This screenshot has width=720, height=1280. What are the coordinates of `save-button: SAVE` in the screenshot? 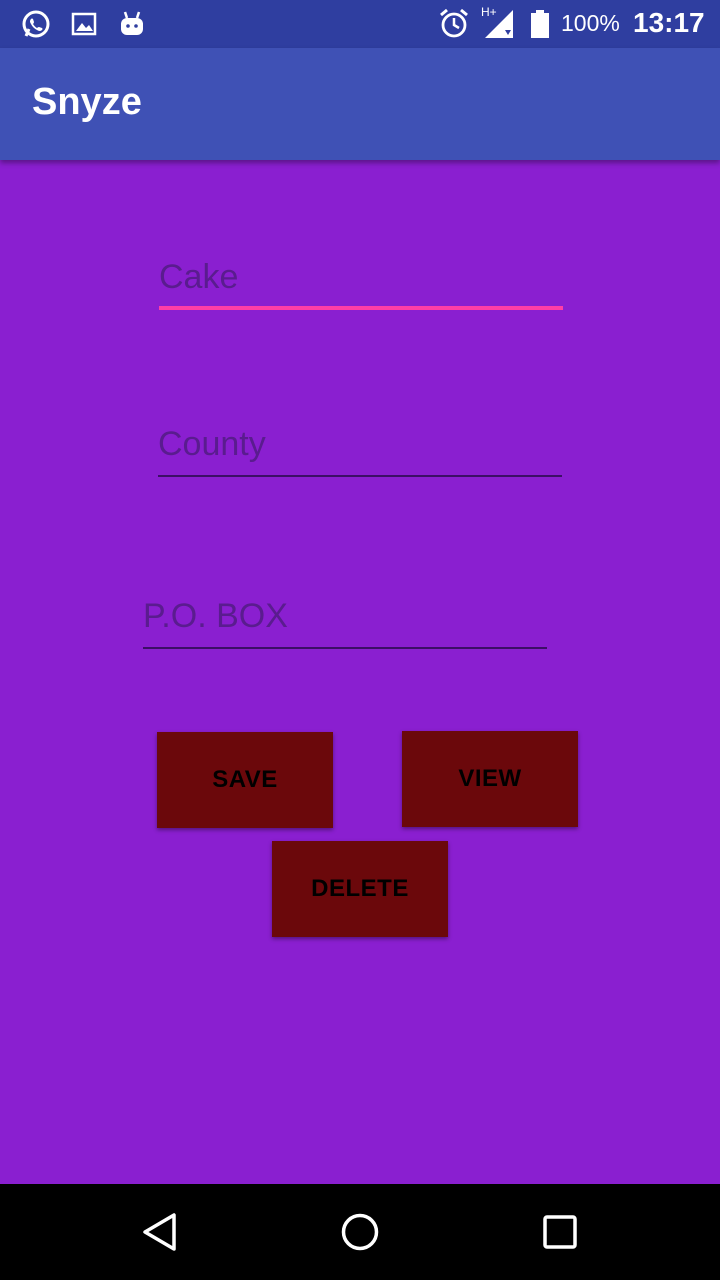 It's located at (245, 780).